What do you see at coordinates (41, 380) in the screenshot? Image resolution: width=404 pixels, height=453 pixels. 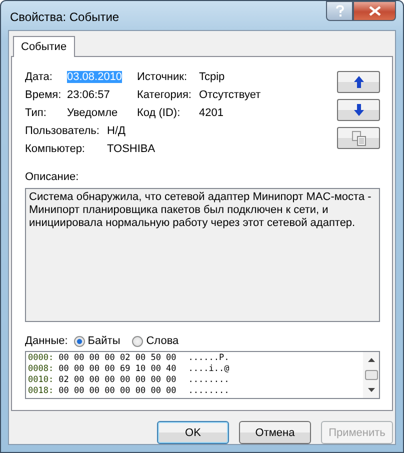 I see `hex-offset: 0010:` at bounding box center [41, 380].